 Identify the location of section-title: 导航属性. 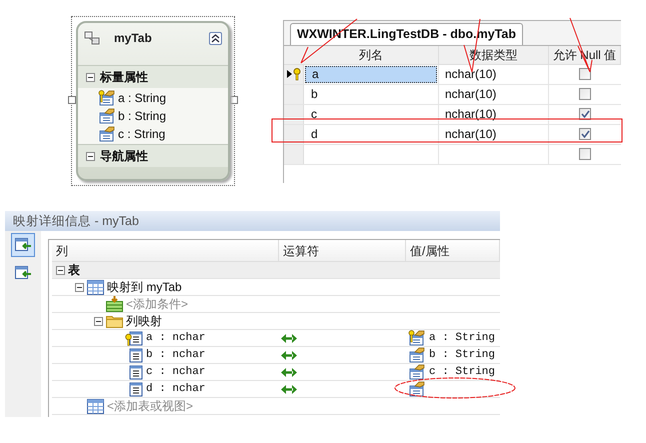
(124, 156).